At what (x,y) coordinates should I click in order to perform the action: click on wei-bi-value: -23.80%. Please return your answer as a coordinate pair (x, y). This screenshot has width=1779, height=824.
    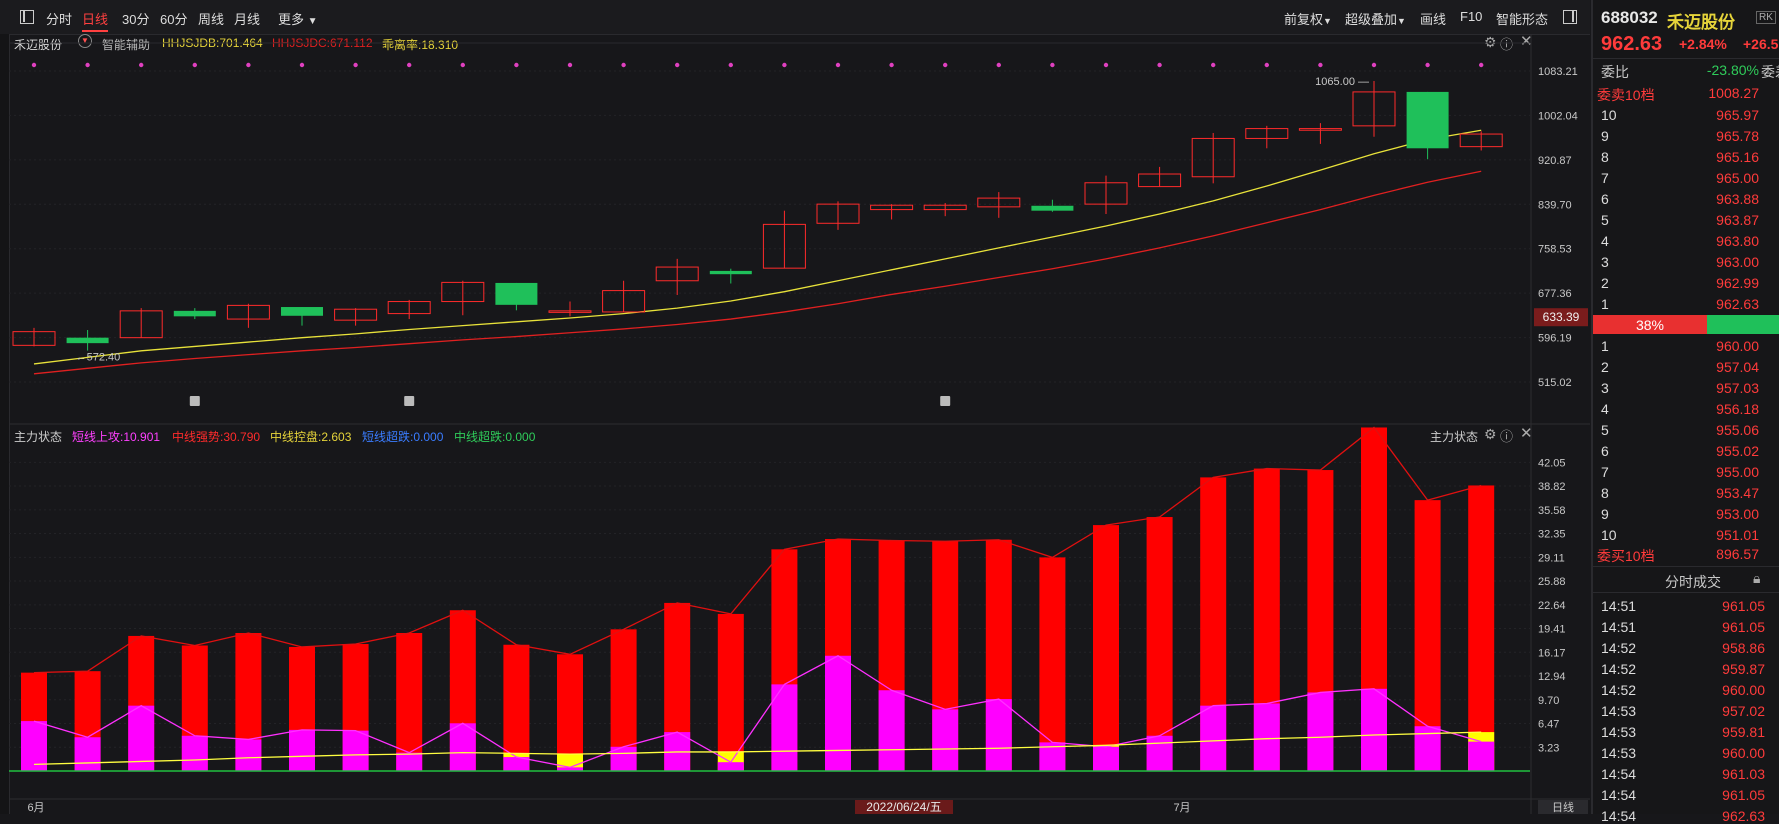
    Looking at the image, I should click on (1732, 70).